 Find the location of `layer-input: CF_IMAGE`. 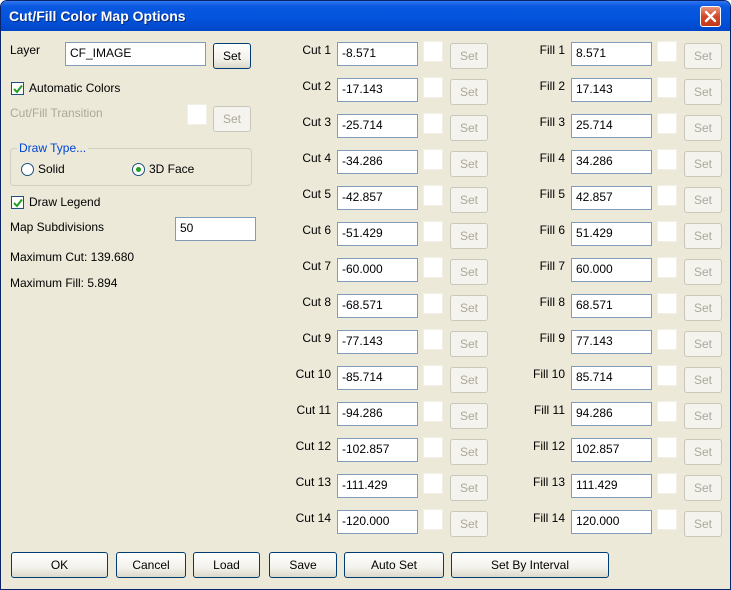

layer-input: CF_IMAGE is located at coordinates (135, 54).